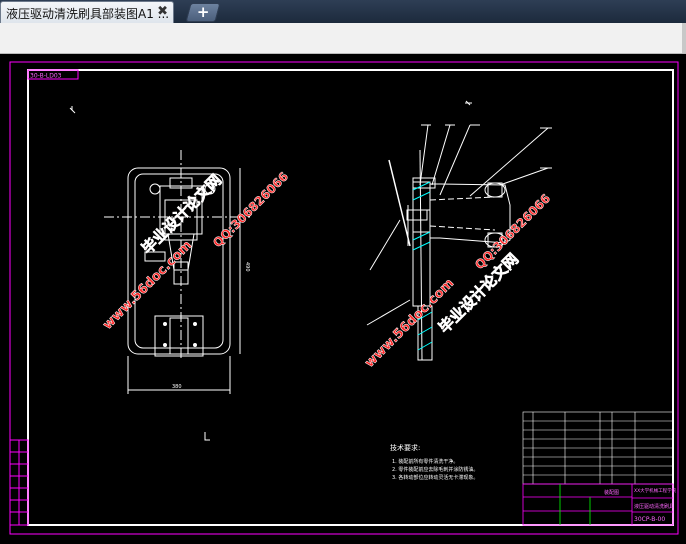 The image size is (686, 544). Describe the element at coordinates (19, 482) in the screenshot. I see `left-margin-table` at that location.